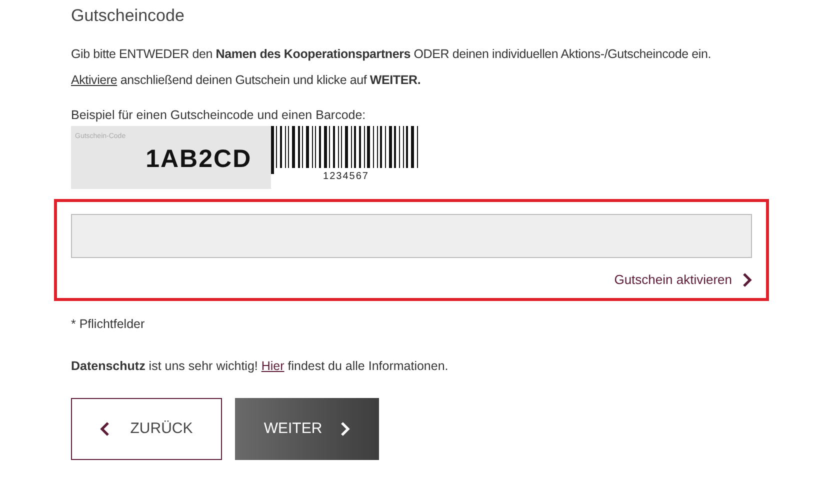  Describe the element at coordinates (105, 429) in the screenshot. I see `chevron-left-icon` at that location.